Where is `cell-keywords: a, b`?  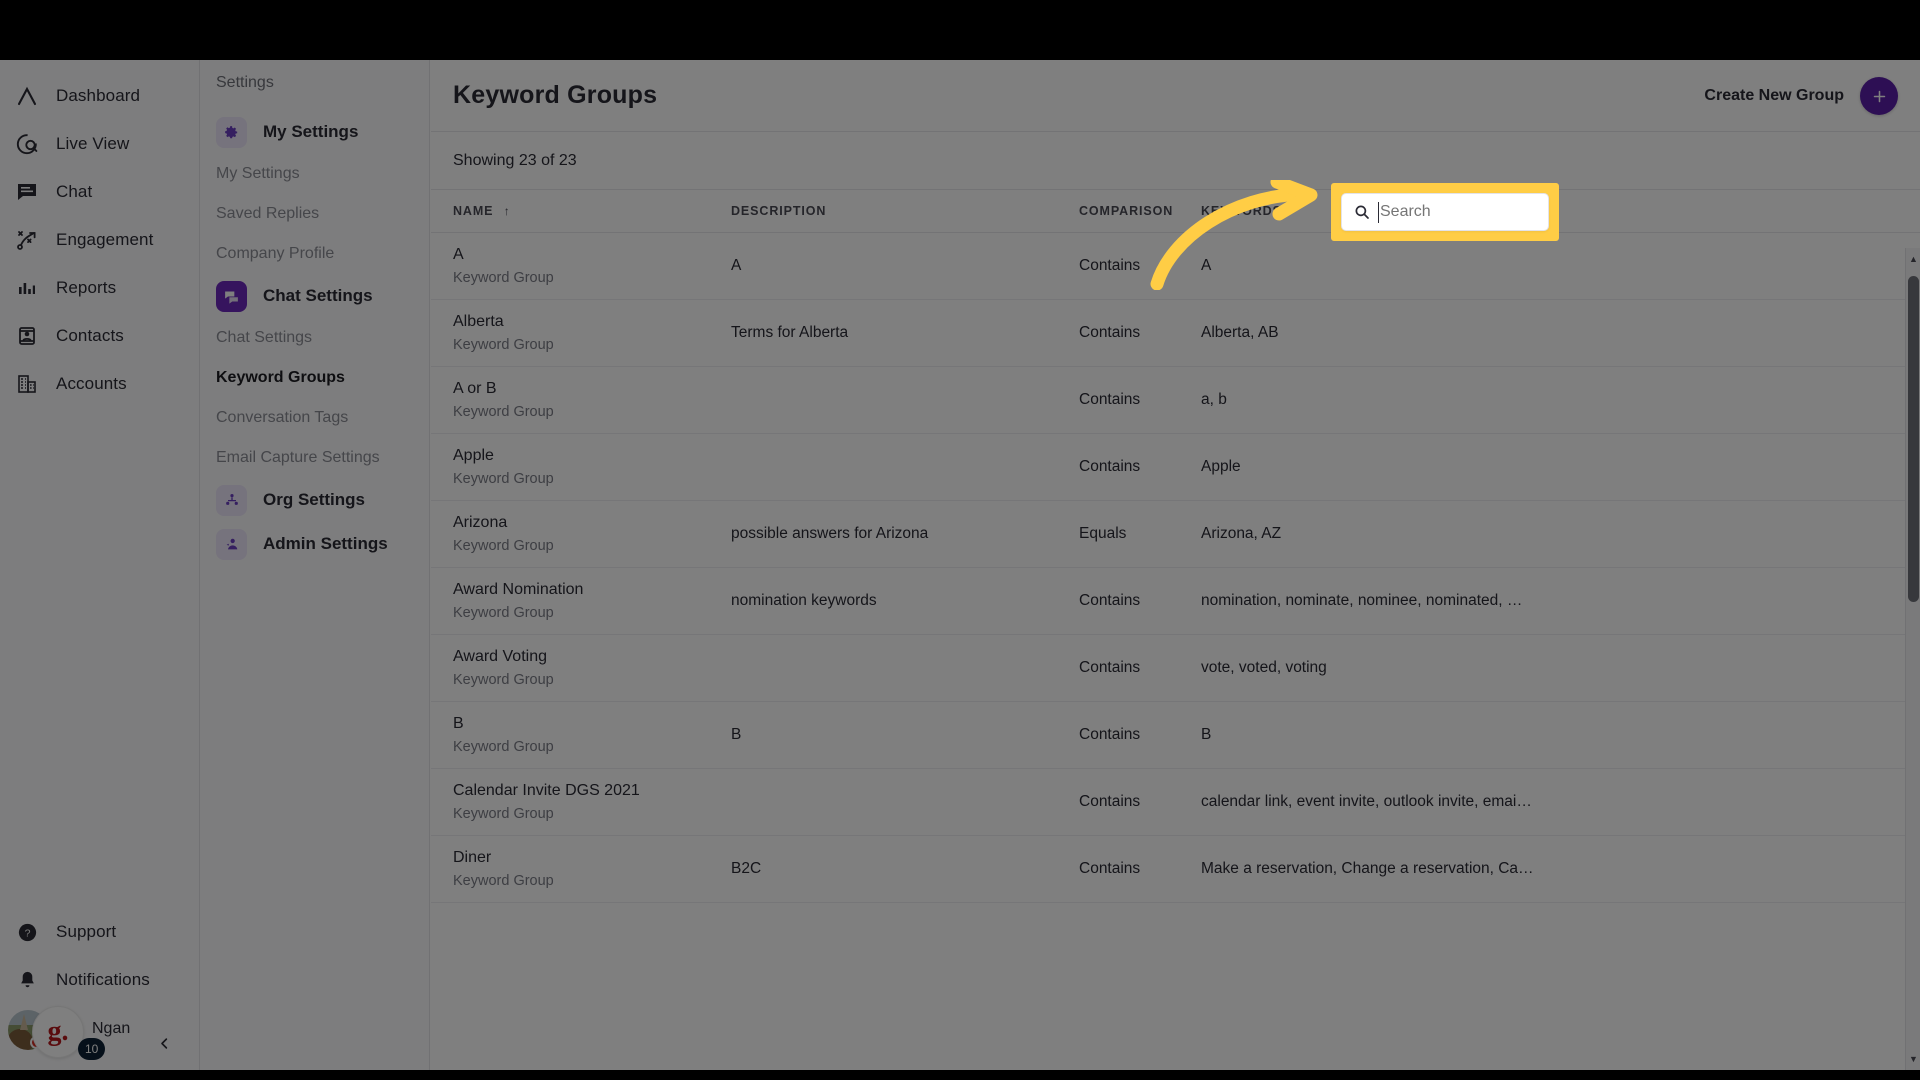
cell-keywords: a, b is located at coordinates (1560, 400).